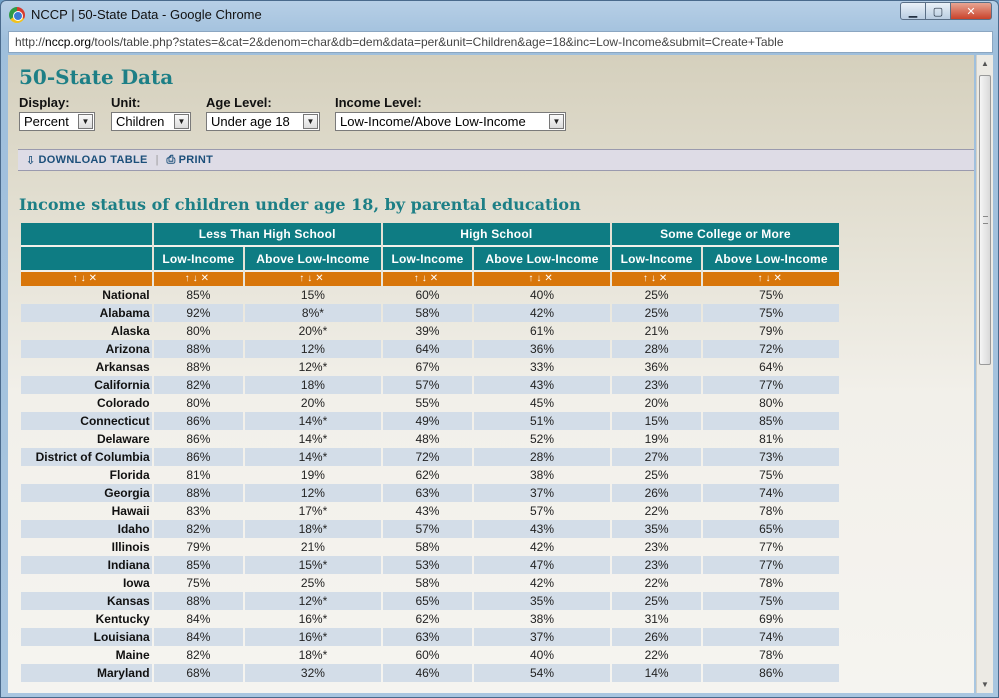  Describe the element at coordinates (427, 565) in the screenshot. I see `table-cell: 53%` at that location.